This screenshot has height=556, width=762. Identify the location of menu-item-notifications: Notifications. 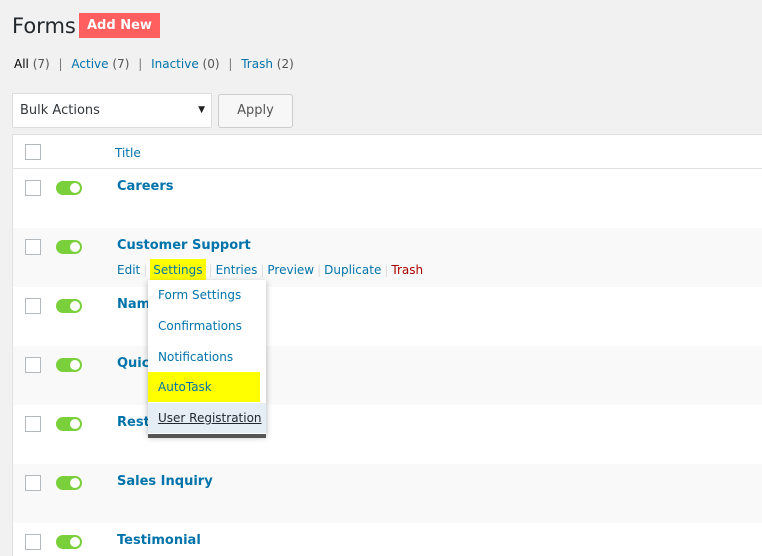
(207, 357).